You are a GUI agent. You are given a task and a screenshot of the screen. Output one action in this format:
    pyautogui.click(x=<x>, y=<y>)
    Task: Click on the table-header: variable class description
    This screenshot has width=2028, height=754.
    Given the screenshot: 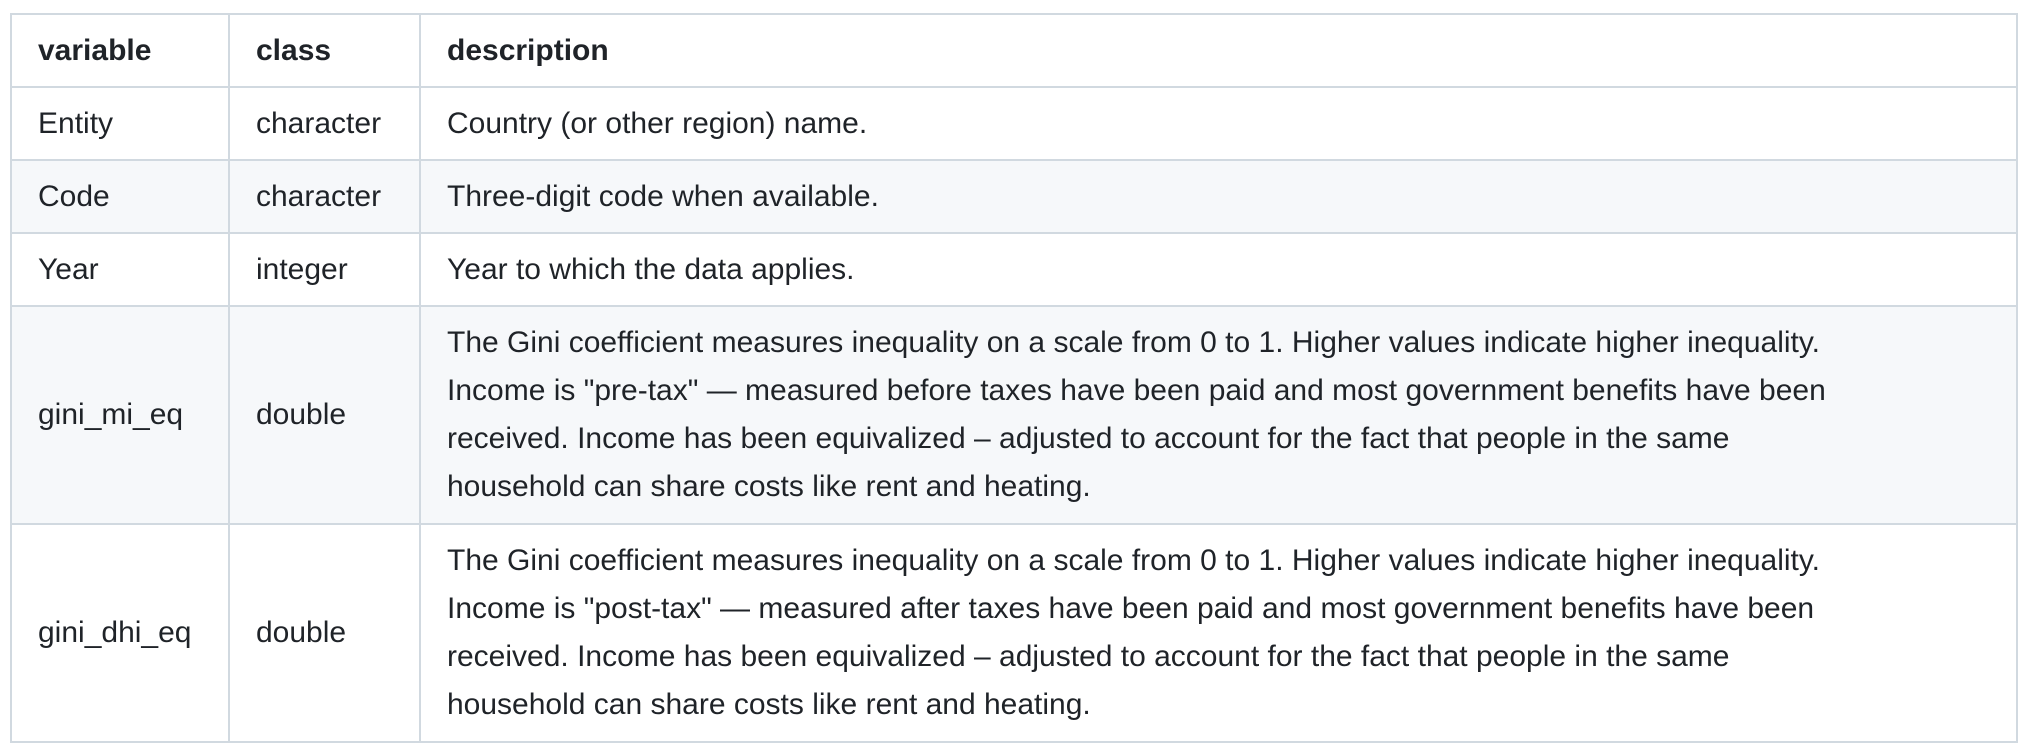 What is the action you would take?
    pyautogui.click(x=1014, y=50)
    